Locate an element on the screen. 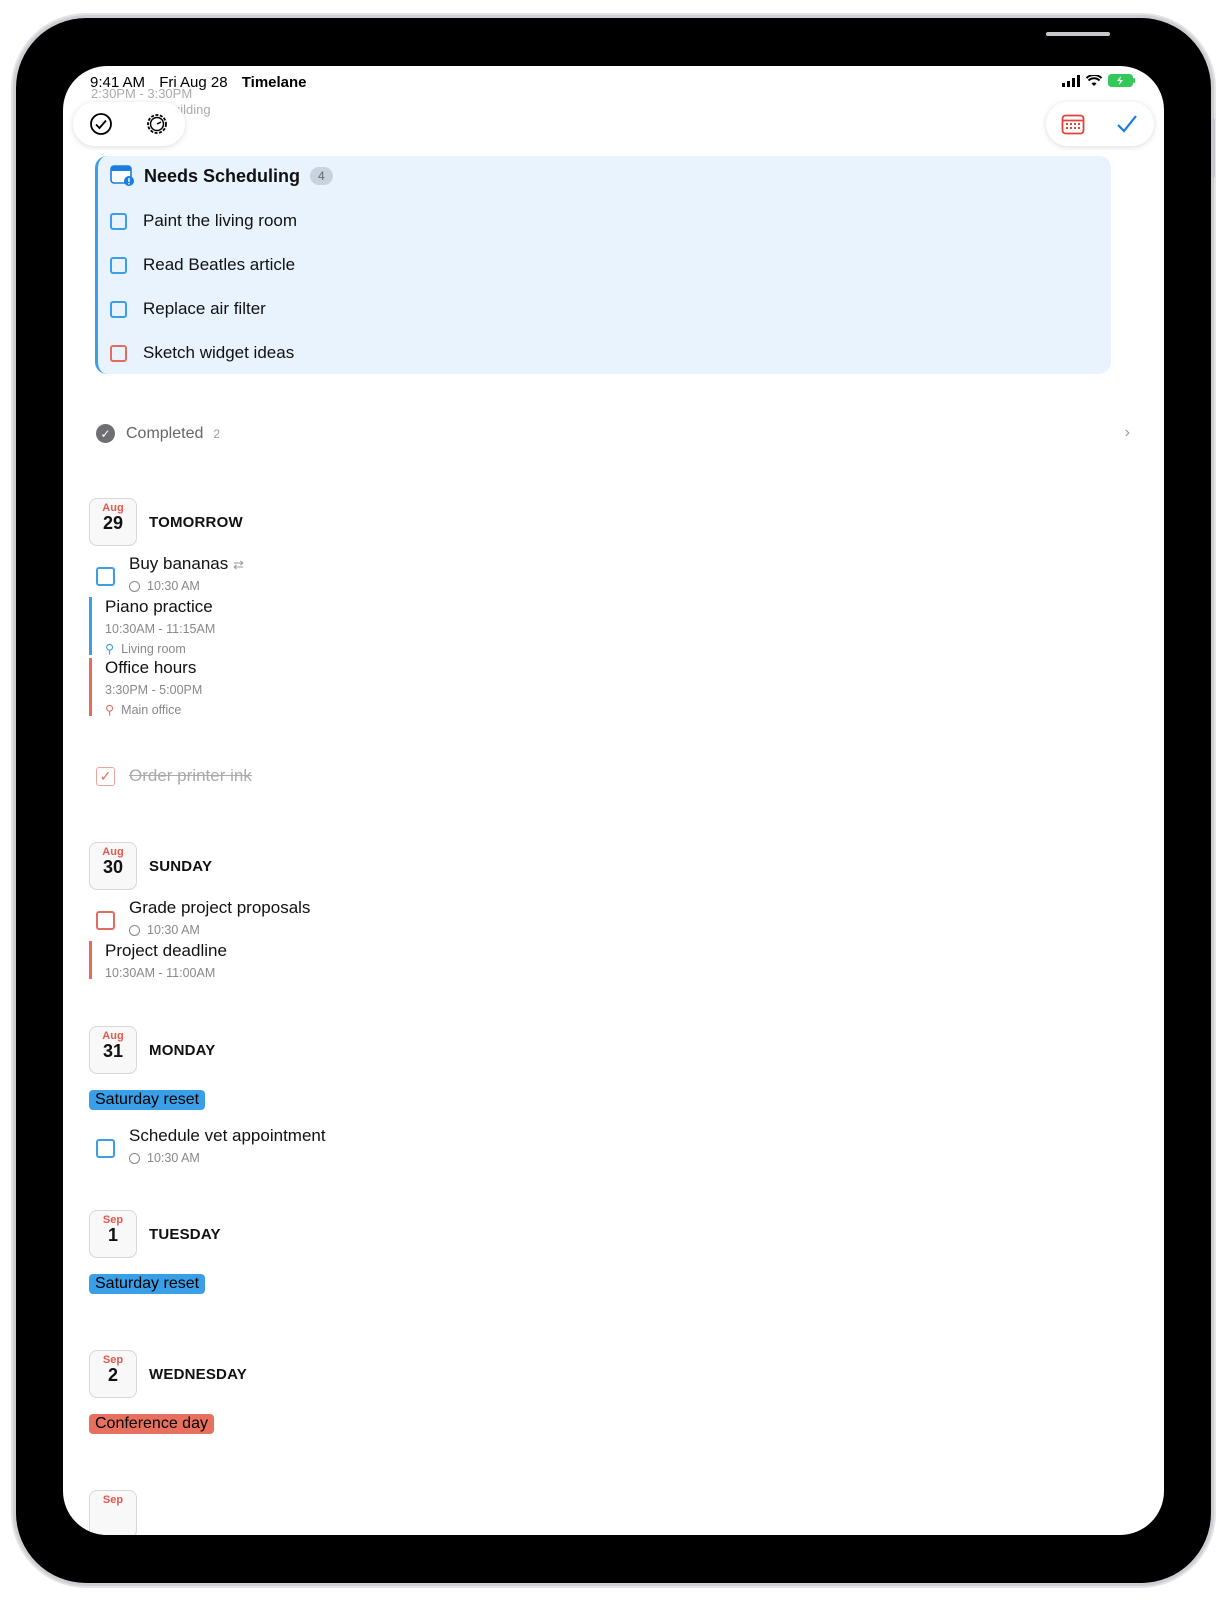 The width and height of the screenshot is (1227, 1600). event-time: 10:30AM - 11:15AM is located at coordinates (160, 629).